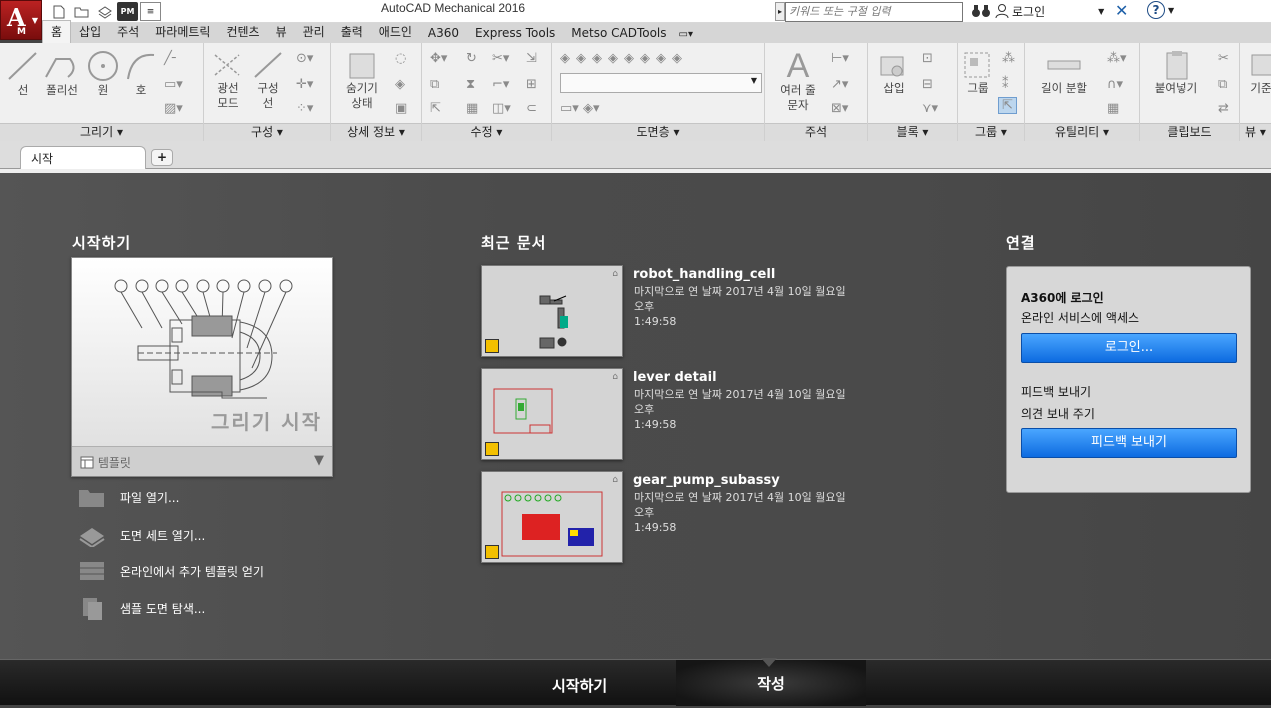 This screenshot has height=708, width=1271. I want to click on tab-a360: A360, so click(443, 33).